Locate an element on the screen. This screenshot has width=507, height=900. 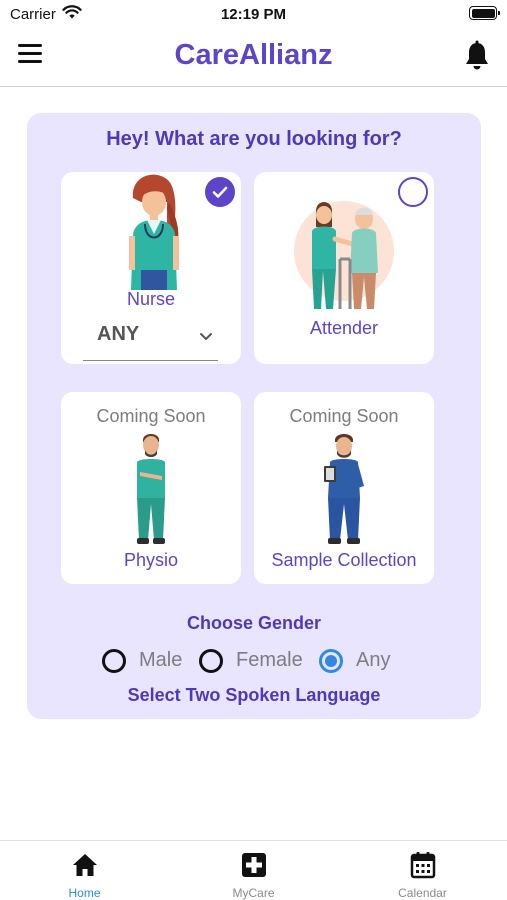
lab-technician-illustration is located at coordinates (344, 489).